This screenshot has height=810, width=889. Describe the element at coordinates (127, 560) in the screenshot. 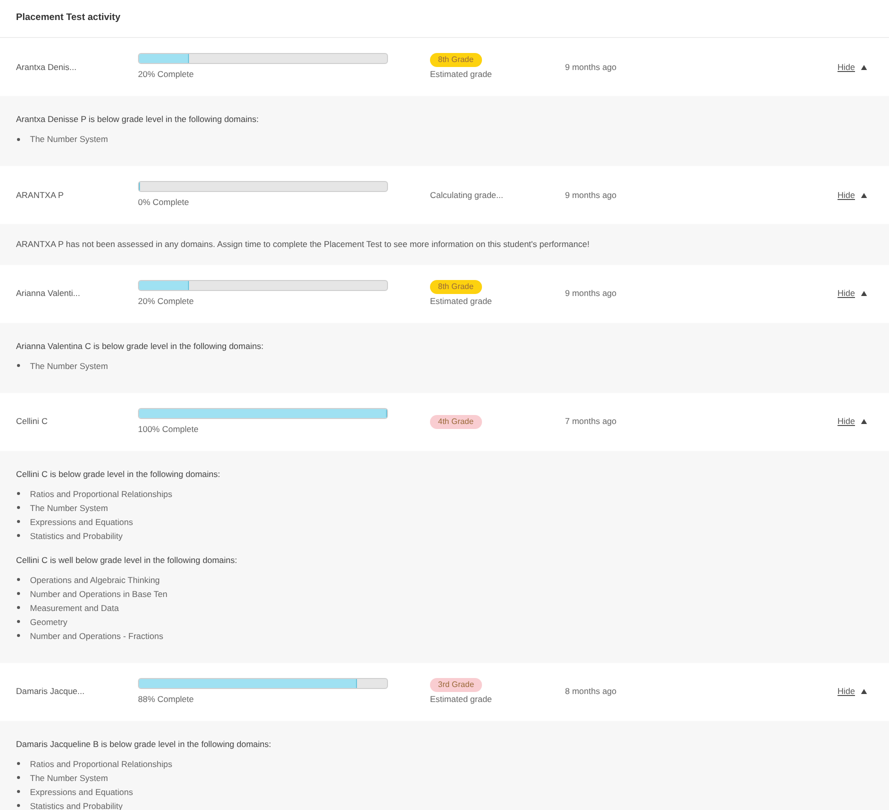

I see `domain-heading: Cellini C is well below grade level in the following domains:` at that location.